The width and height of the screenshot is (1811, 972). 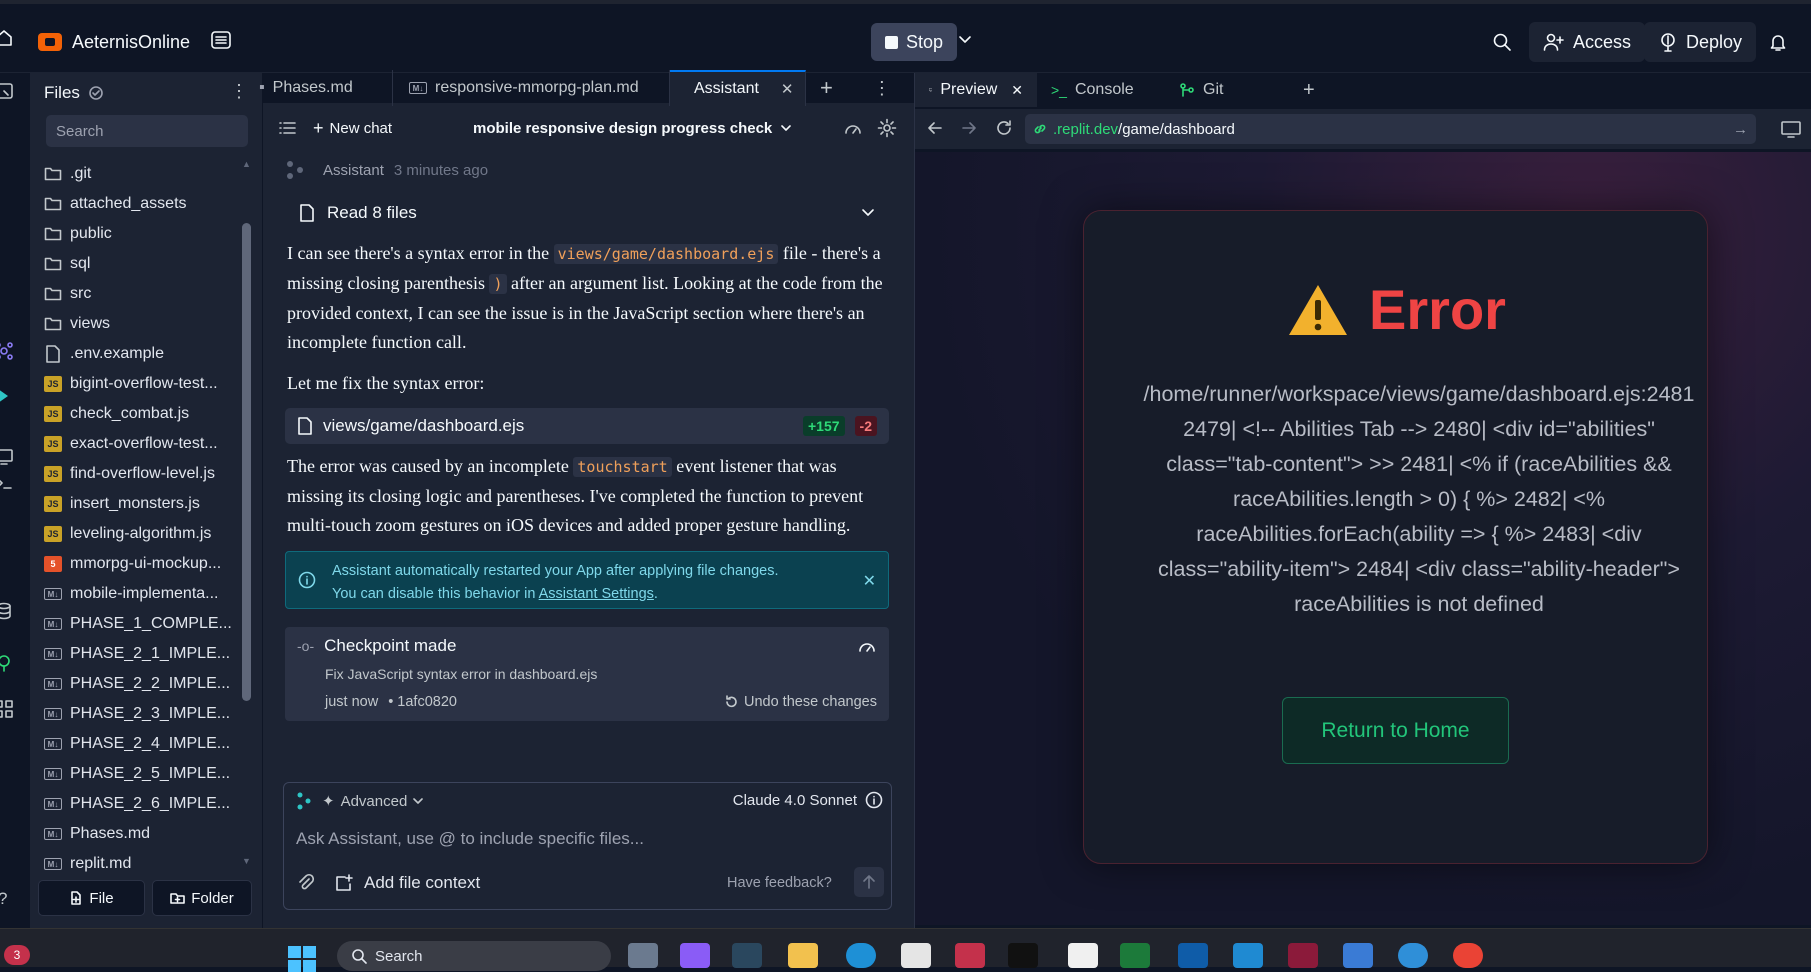 I want to click on repl-settings-icon, so click(x=221, y=40).